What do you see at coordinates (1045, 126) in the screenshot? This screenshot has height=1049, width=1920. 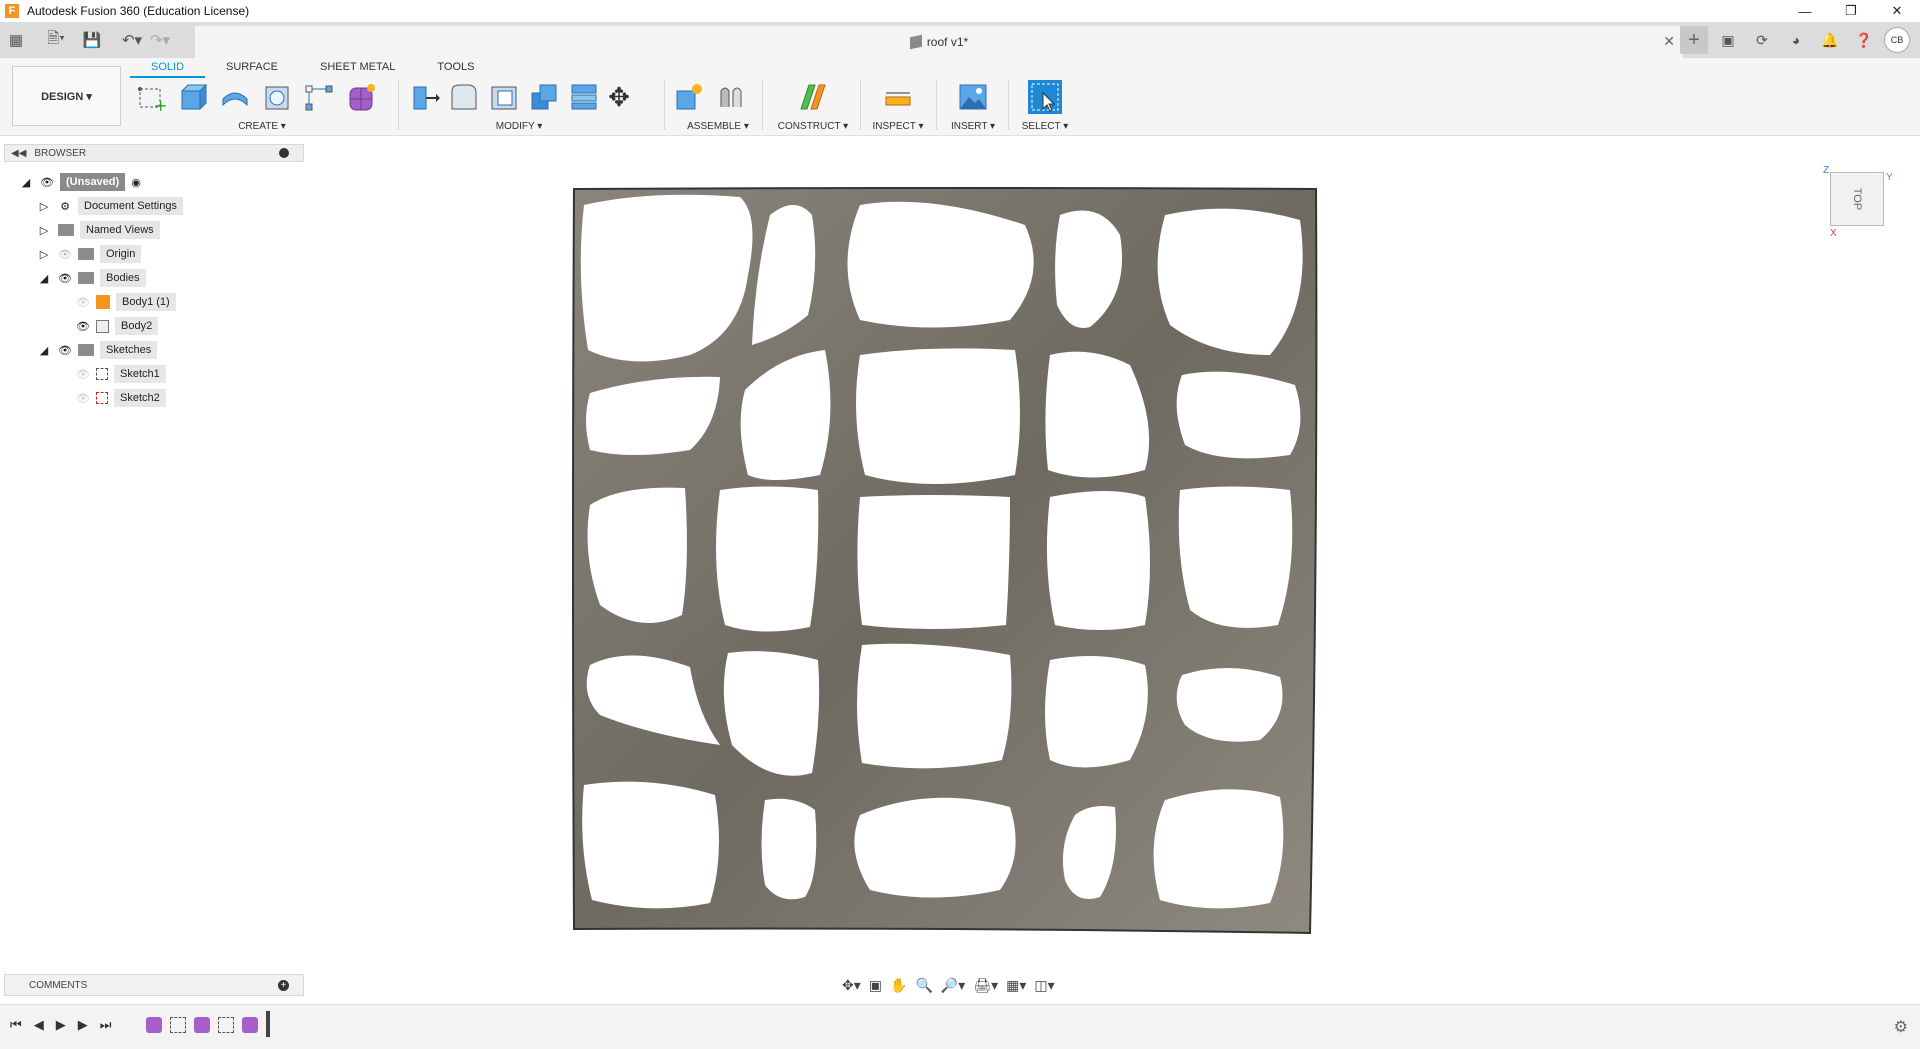 I see `select-menu: SELECT ▾` at bounding box center [1045, 126].